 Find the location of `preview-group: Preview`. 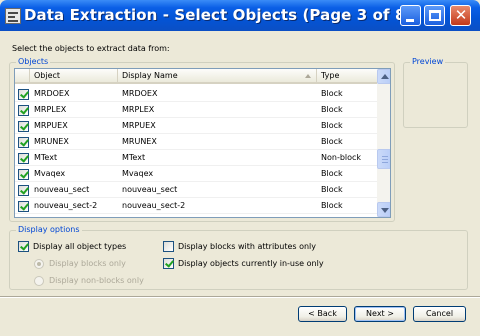

preview-group: Preview is located at coordinates (435, 92).